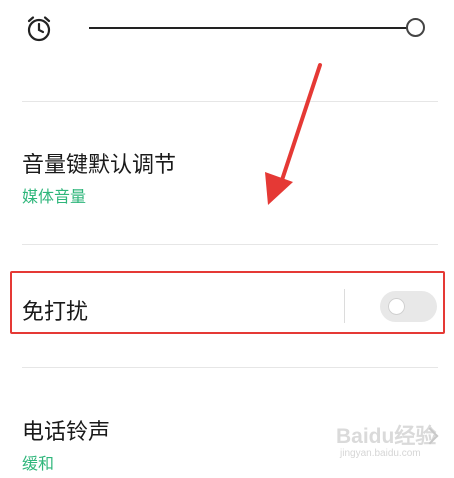 The image size is (454, 478). What do you see at coordinates (99, 165) in the screenshot?
I see `volume-key-setting-title: 音量键默认调节` at bounding box center [99, 165].